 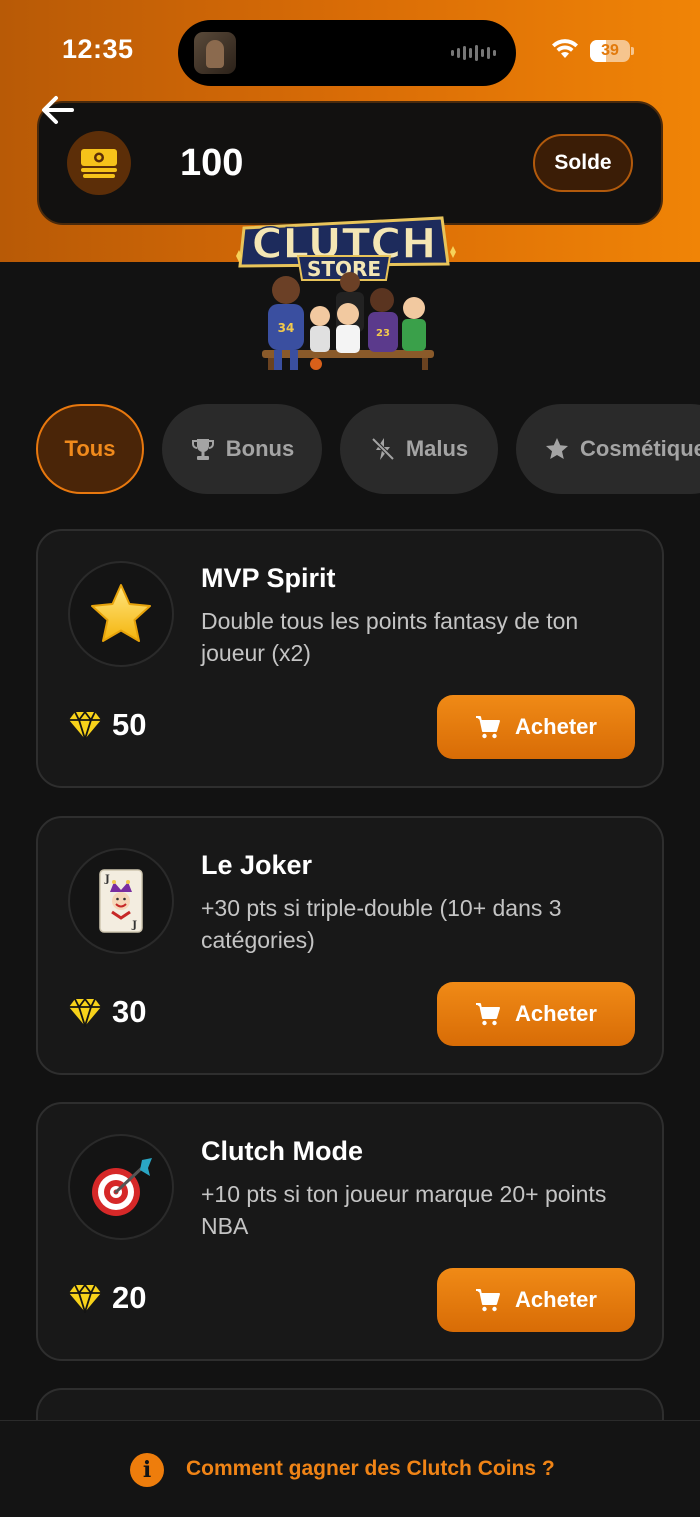 I want to click on info-icon: i, so click(x=147, y=1470).